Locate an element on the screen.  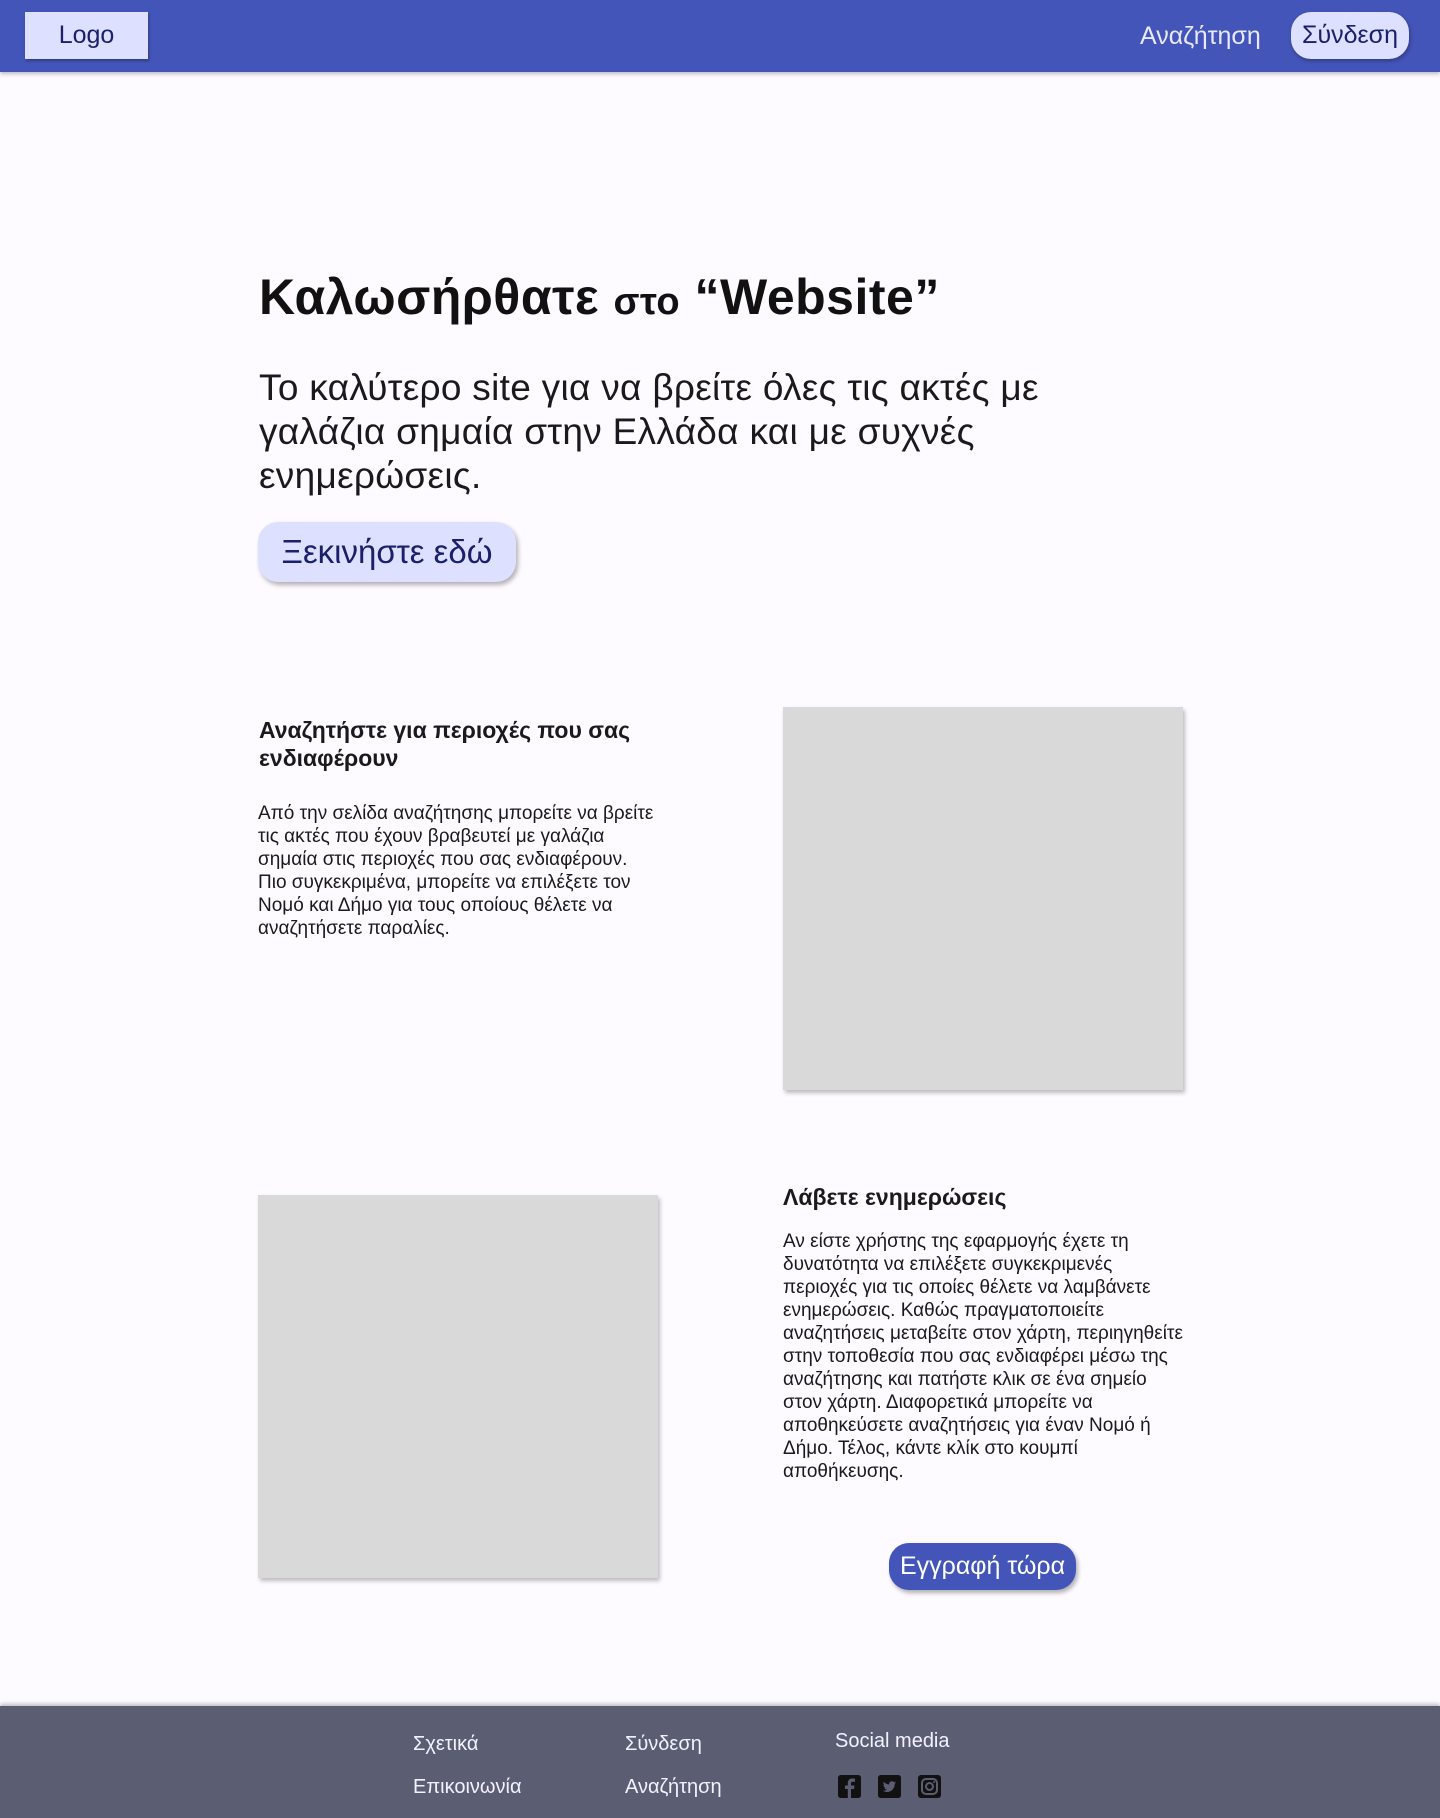
footer-search-link: Αναζήτηση is located at coordinates (673, 1787).